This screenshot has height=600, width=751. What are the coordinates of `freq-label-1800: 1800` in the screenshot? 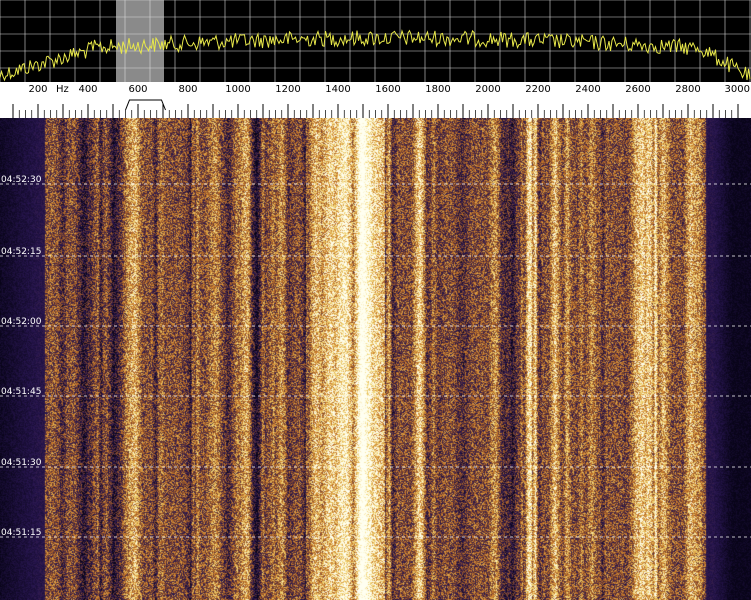 It's located at (437, 89).